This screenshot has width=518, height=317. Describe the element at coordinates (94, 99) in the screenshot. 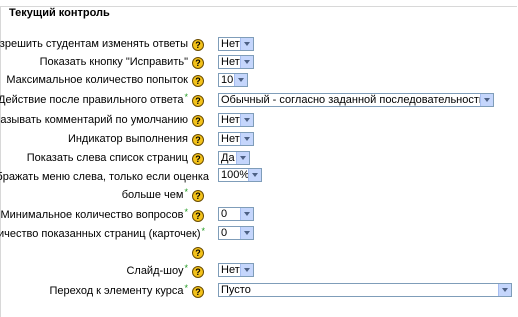

I see `label-action-after-correct: Действие после правильного ответа*` at that location.